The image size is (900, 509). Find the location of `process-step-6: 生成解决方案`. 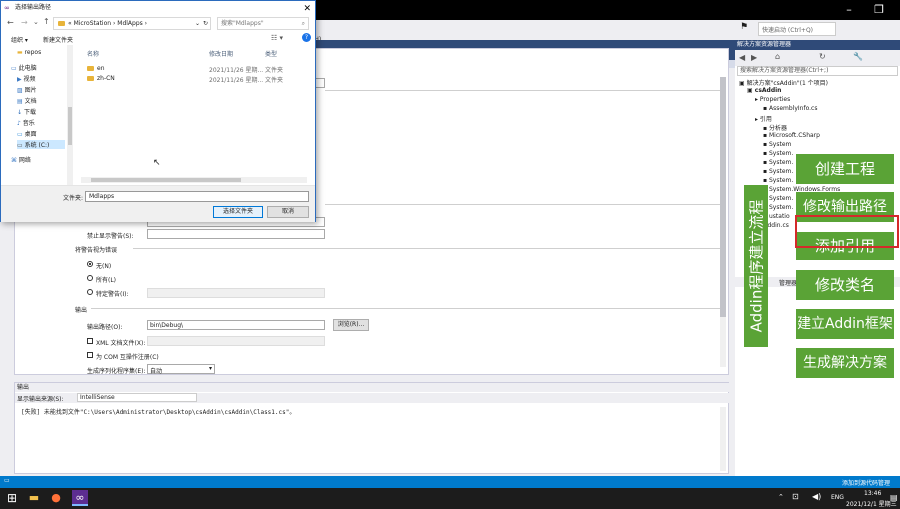

process-step-6: 生成解决方案 is located at coordinates (845, 363).